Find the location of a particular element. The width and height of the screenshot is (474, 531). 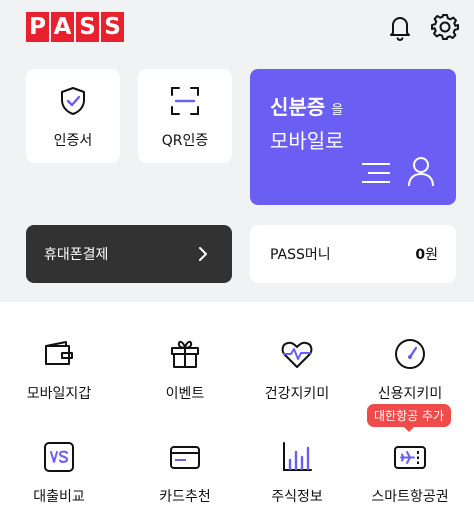

menu-label: 모바일지갑 is located at coordinates (59, 394).